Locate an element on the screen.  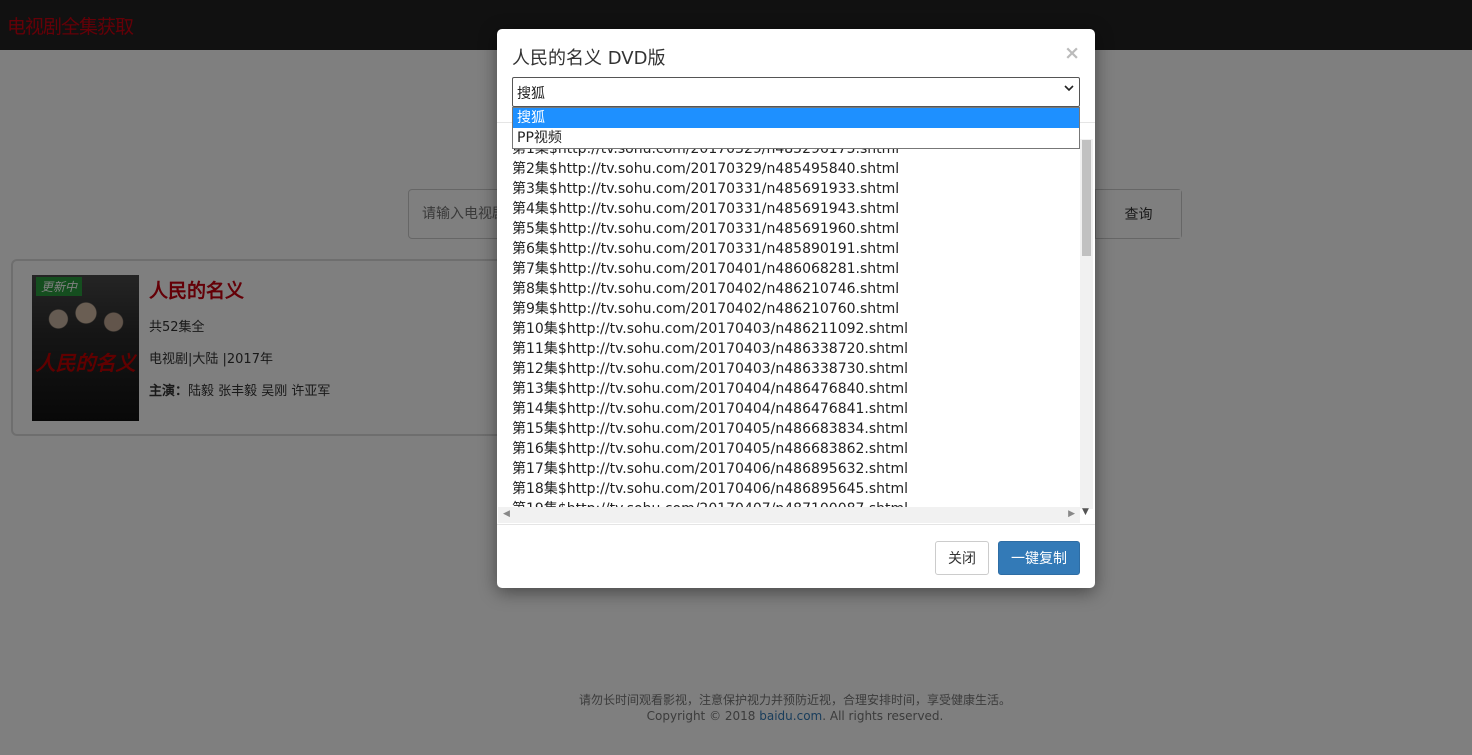
source-select: 搜狐 is located at coordinates (796, 92).